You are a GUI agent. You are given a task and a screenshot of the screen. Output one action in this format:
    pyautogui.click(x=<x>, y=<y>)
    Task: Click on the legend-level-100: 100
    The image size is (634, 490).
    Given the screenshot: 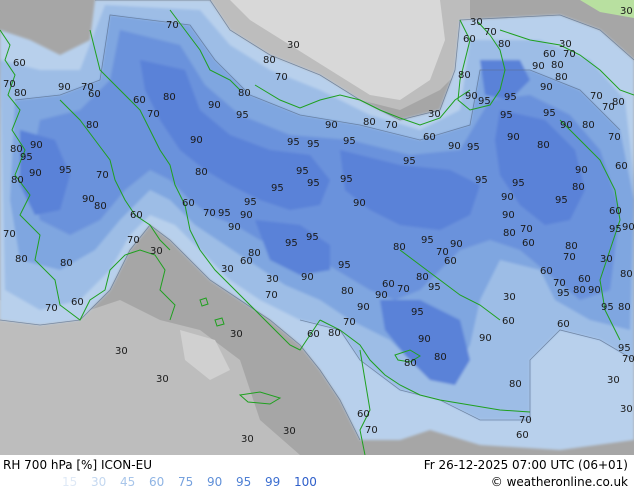 What is the action you would take?
    pyautogui.click(x=305, y=482)
    